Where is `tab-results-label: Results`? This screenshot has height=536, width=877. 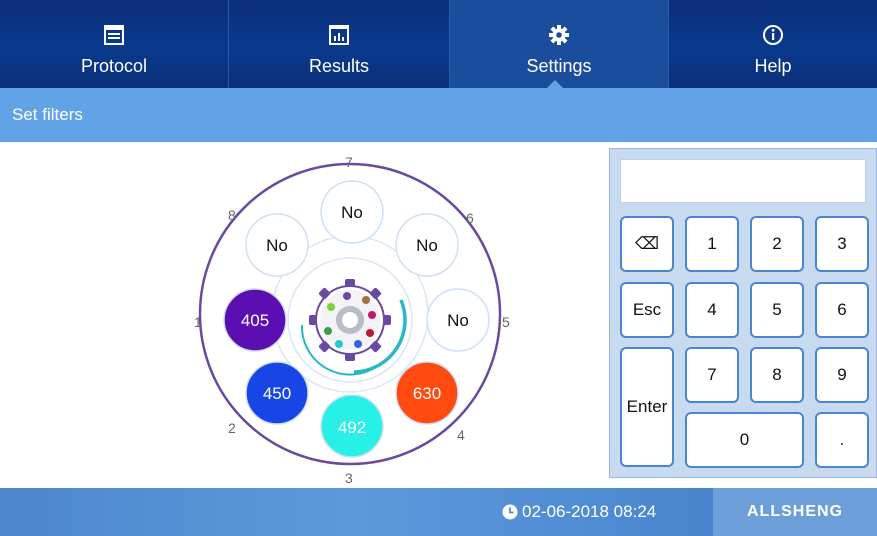 tab-results-label: Results is located at coordinates (339, 66).